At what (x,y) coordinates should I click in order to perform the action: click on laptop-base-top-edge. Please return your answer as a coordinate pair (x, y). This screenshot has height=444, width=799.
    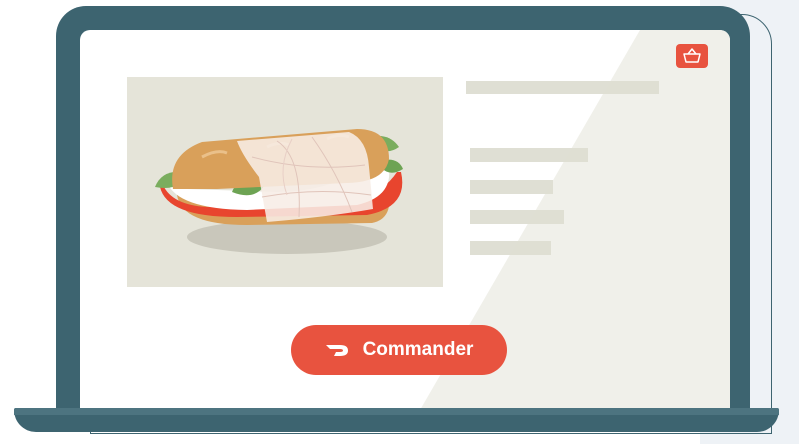
    Looking at the image, I should click on (396, 411).